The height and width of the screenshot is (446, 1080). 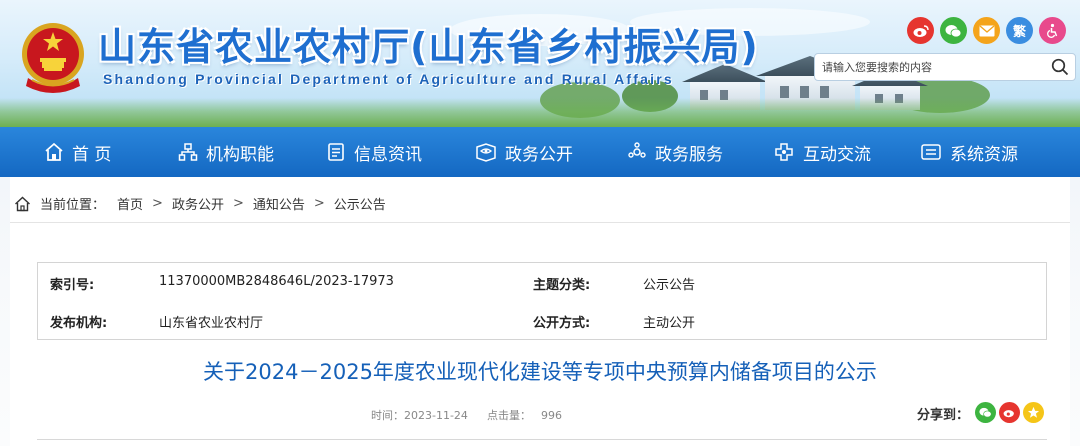 I want to click on article-title: 关于2024－2025年度农业现代化建设等专项中央预算内储备项目的公示, so click(x=540, y=372).